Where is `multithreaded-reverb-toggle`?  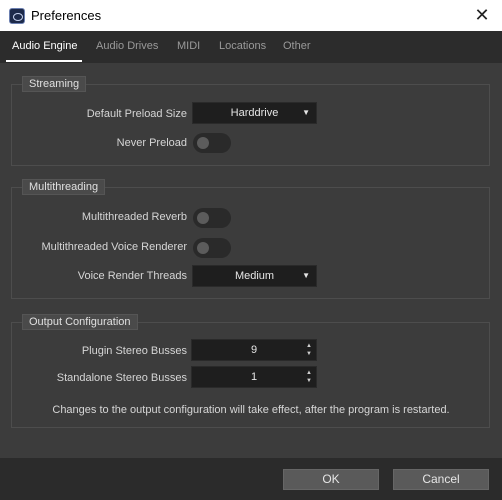
multithreaded-reverb-toggle is located at coordinates (212, 218).